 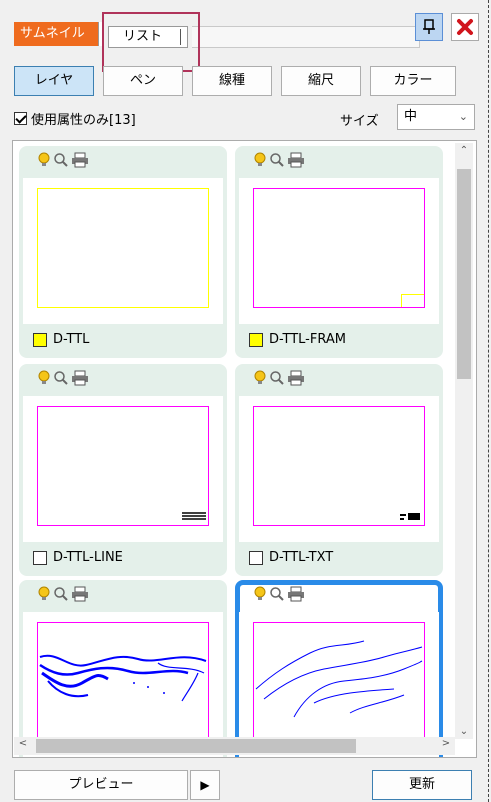 I want to click on layer-label-row: D-TTL, so click(x=61, y=339).